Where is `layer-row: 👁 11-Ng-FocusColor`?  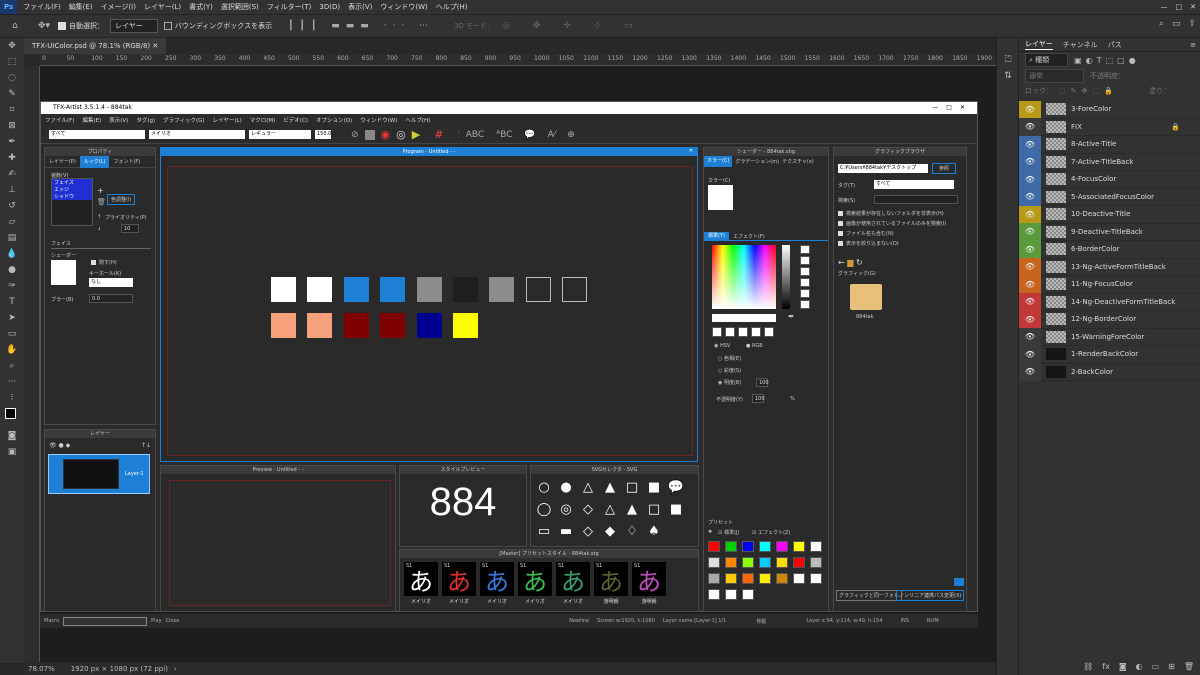
layer-row: 👁 11-Ng-FocusColor is located at coordinates (1109, 284).